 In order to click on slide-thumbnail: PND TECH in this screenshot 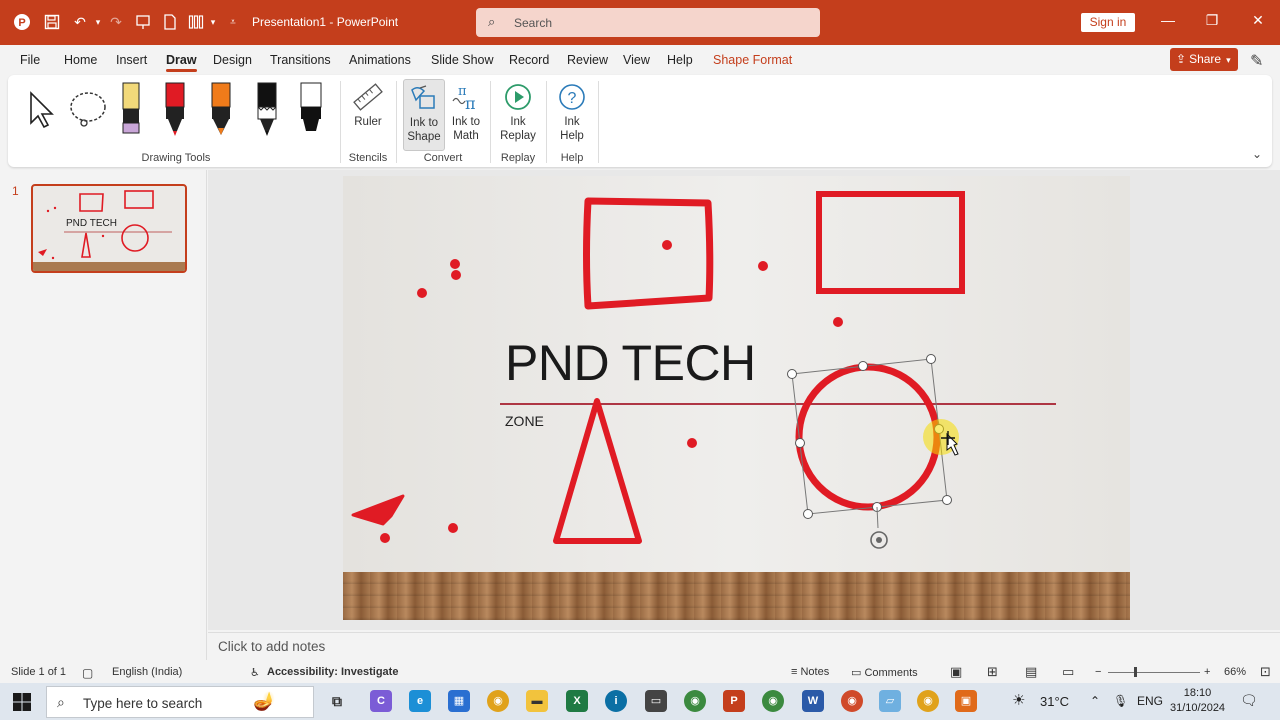, I will do `click(109, 228)`.